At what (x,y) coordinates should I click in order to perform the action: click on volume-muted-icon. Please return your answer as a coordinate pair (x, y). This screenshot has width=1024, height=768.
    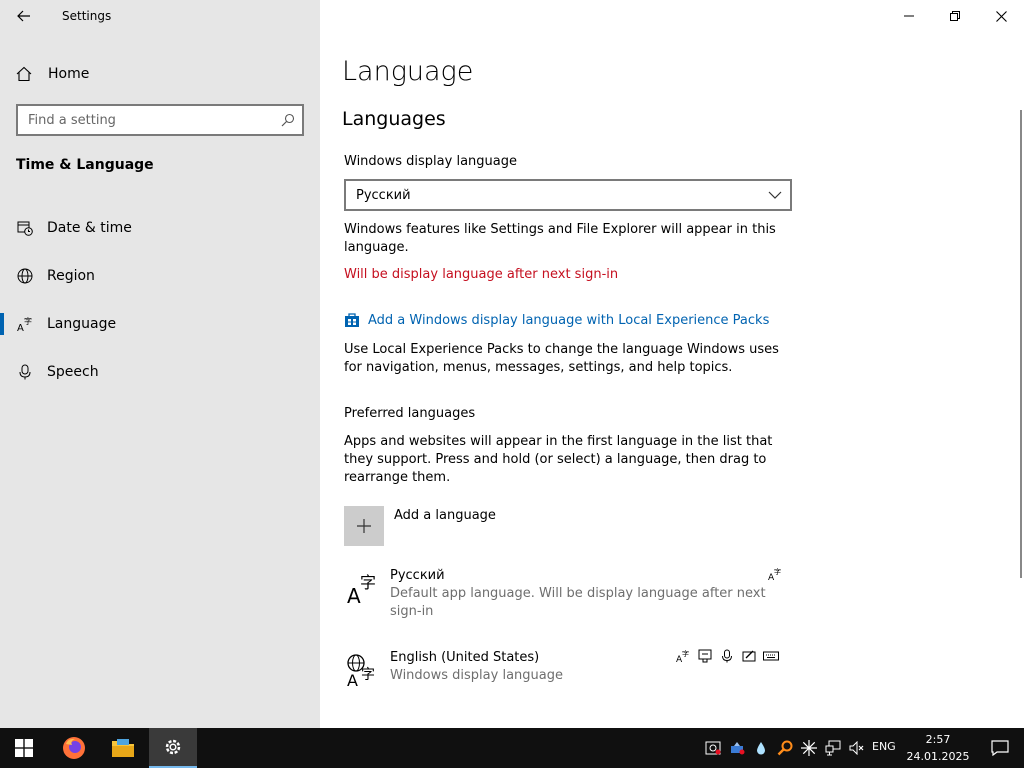
    Looking at the image, I should click on (857, 748).